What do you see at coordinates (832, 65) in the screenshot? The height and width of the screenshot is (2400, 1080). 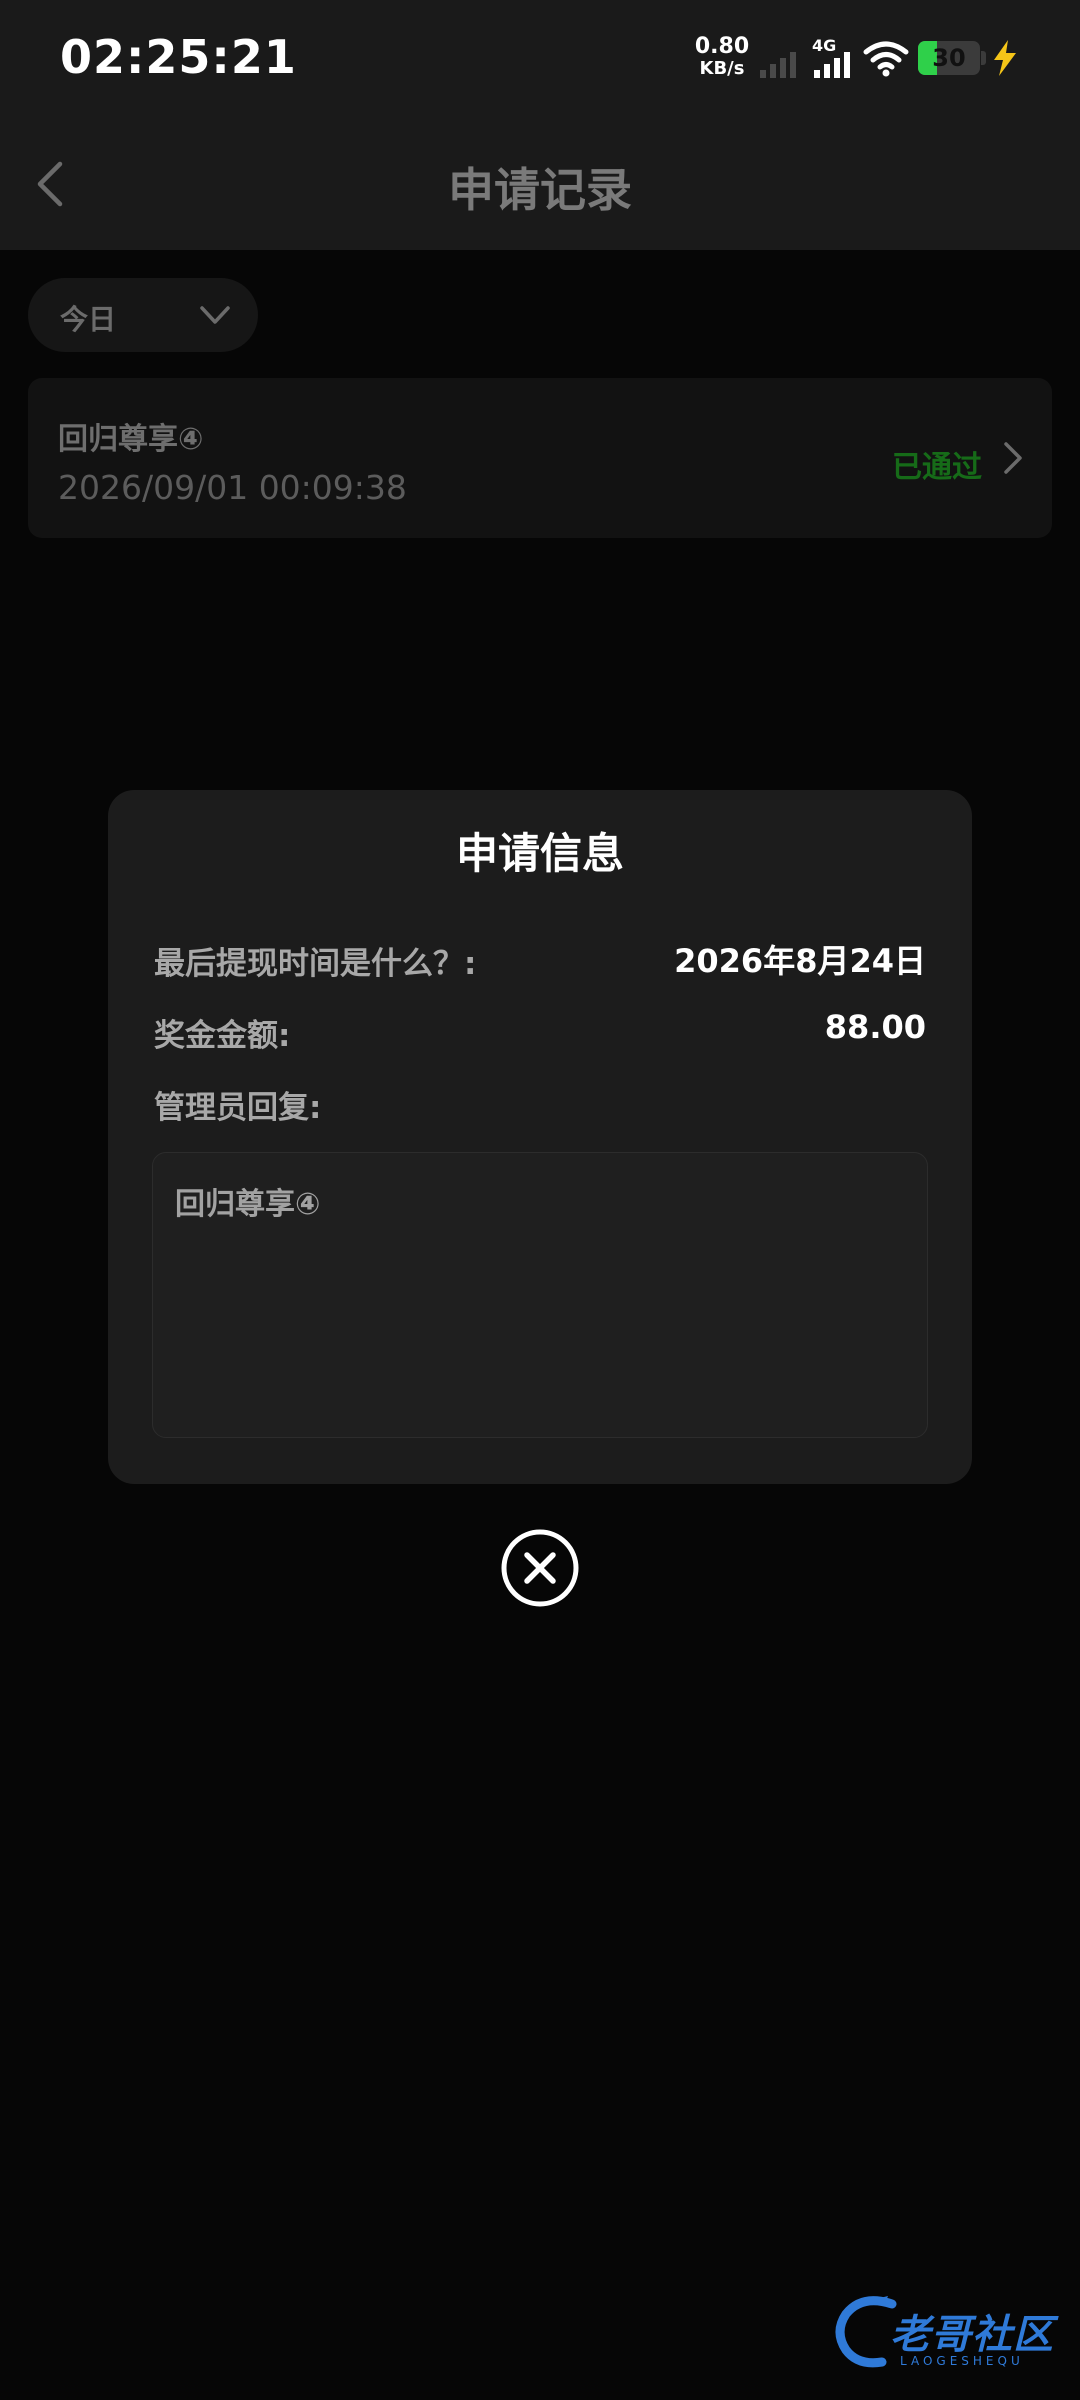 I see `signal-sim2-icon` at bounding box center [832, 65].